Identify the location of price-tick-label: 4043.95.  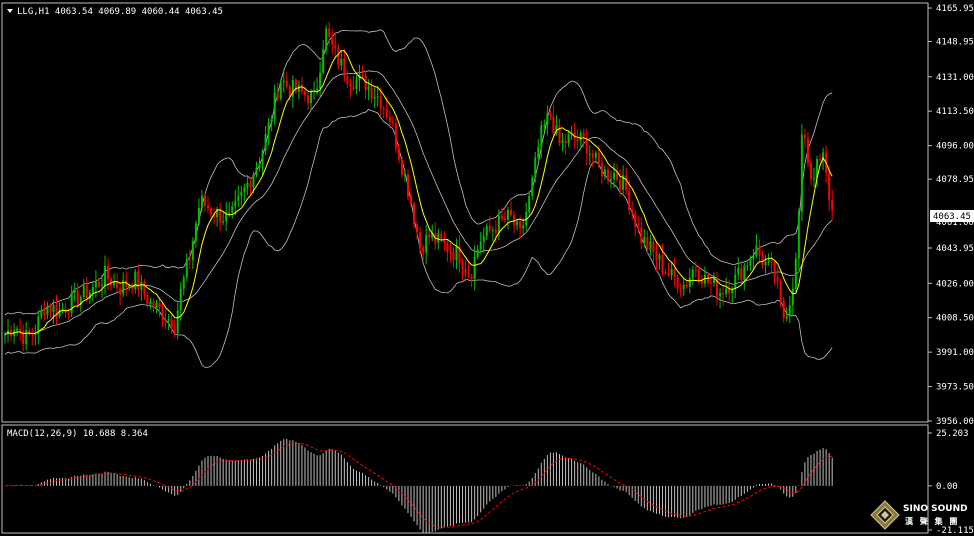
(955, 249).